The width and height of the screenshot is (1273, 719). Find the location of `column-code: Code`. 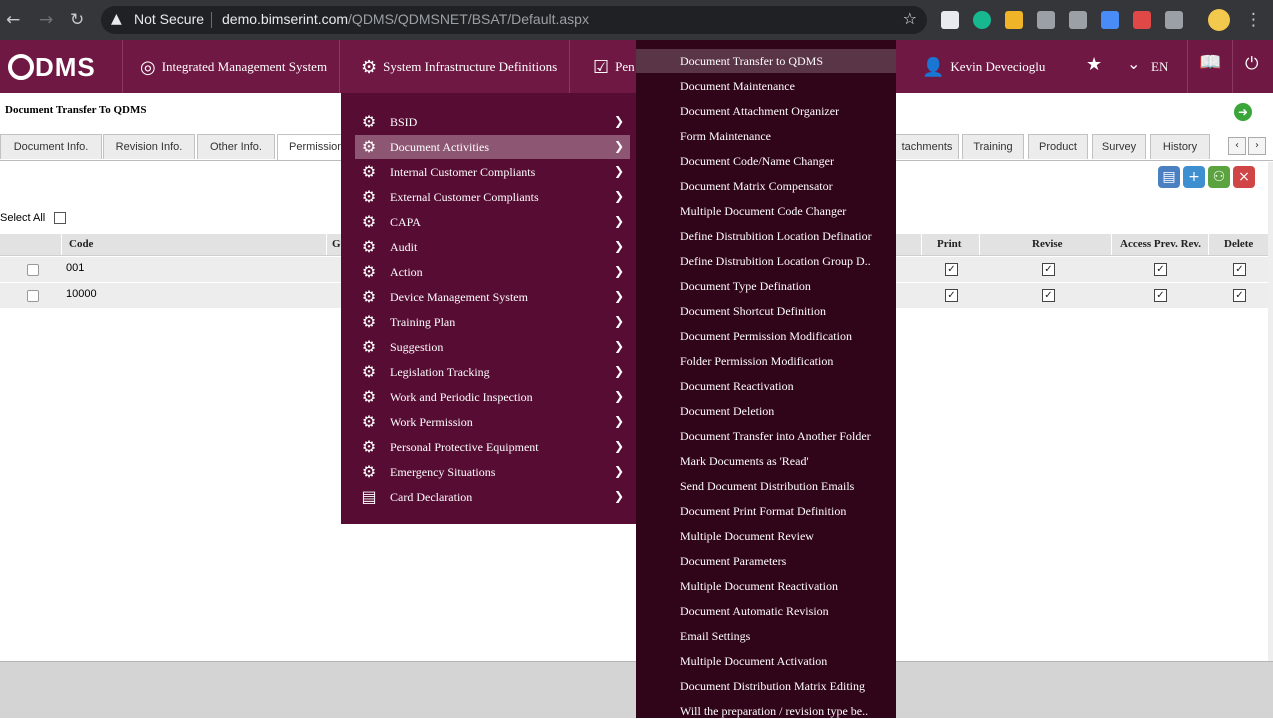

column-code: Code is located at coordinates (81, 244).